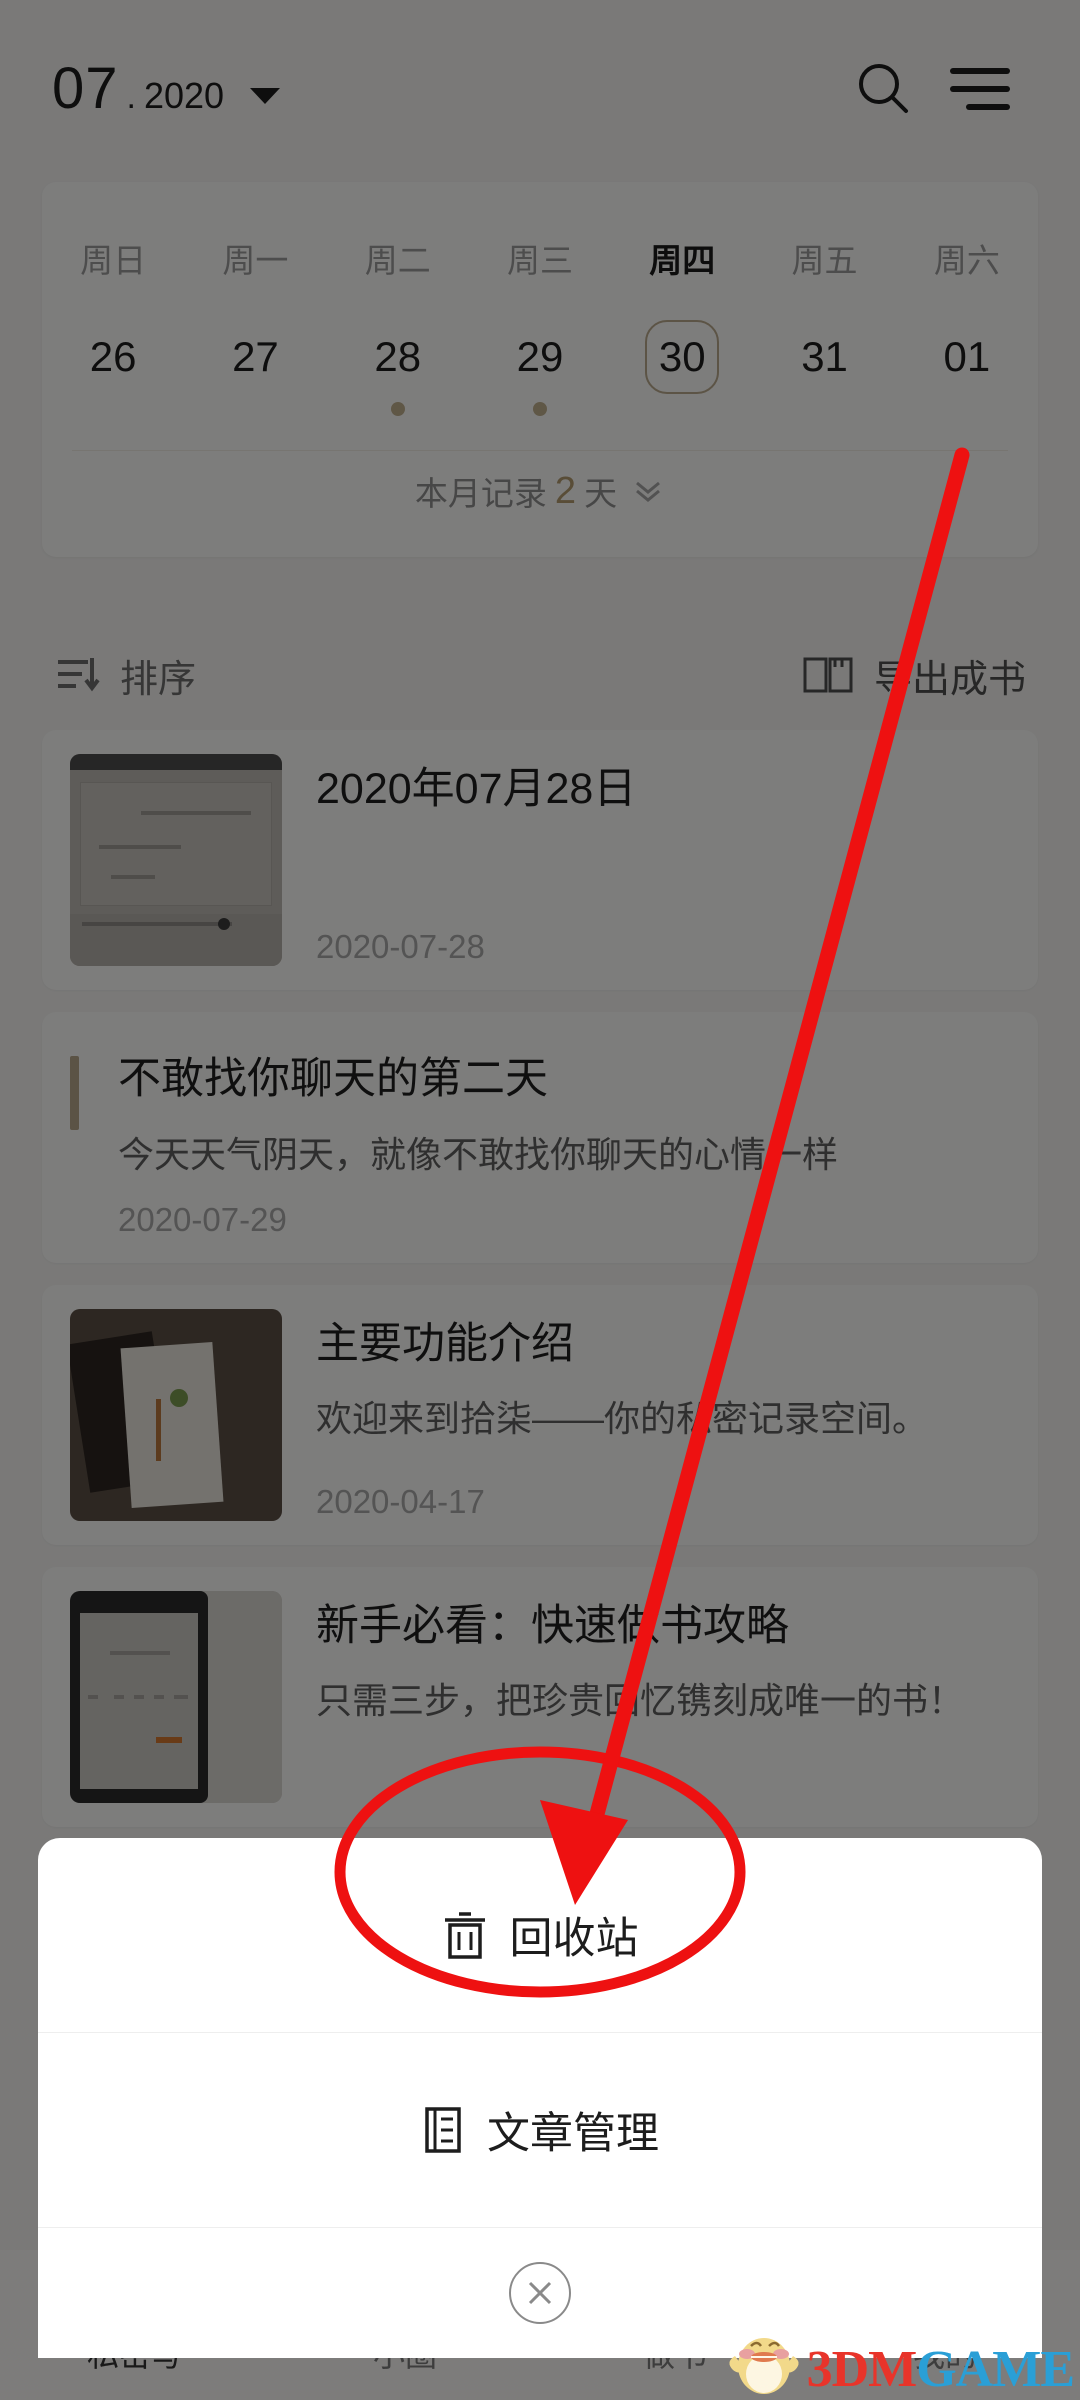 The image size is (1080, 2400). What do you see at coordinates (828, 675) in the screenshot?
I see `open-book-icon` at bounding box center [828, 675].